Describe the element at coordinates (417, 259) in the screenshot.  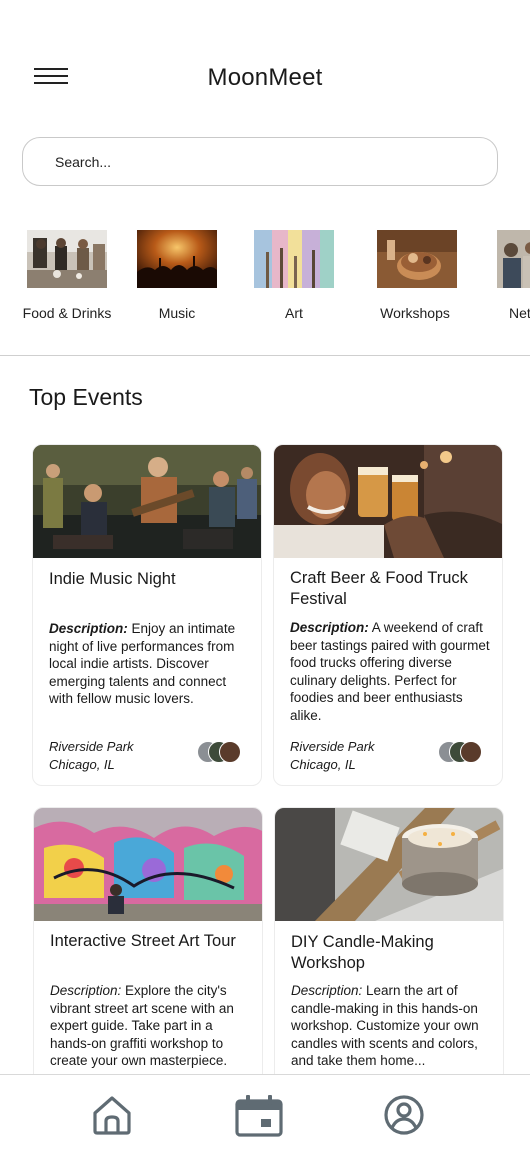
I see `workshops-thumbnail` at that location.